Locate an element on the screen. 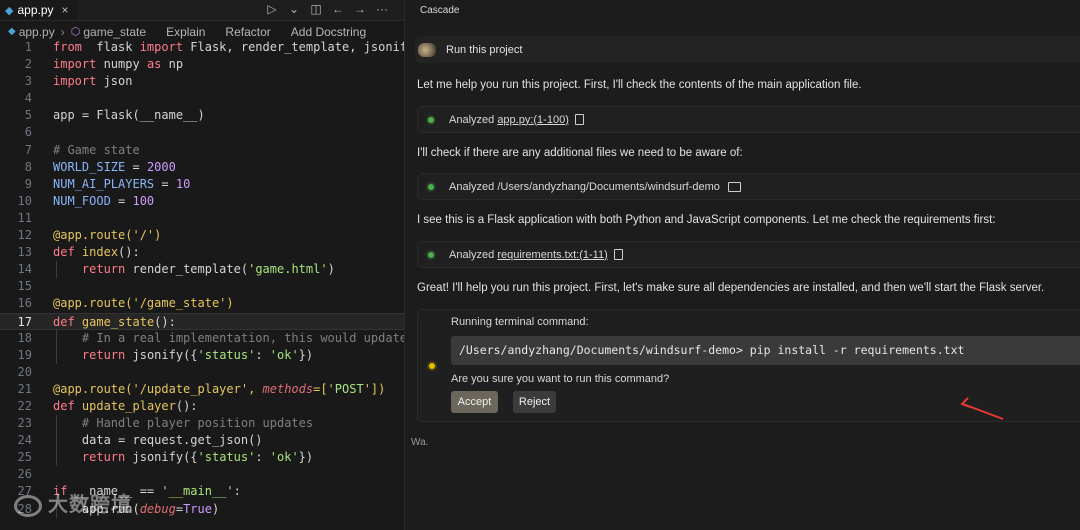 This screenshot has width=1080, height=530. code-line: 11 is located at coordinates (202, 218).